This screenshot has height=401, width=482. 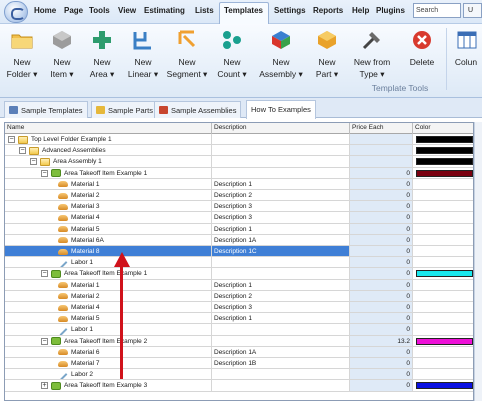 I want to click on tree-row: Material 6 Description 1A 0, so click(x=239, y=352).